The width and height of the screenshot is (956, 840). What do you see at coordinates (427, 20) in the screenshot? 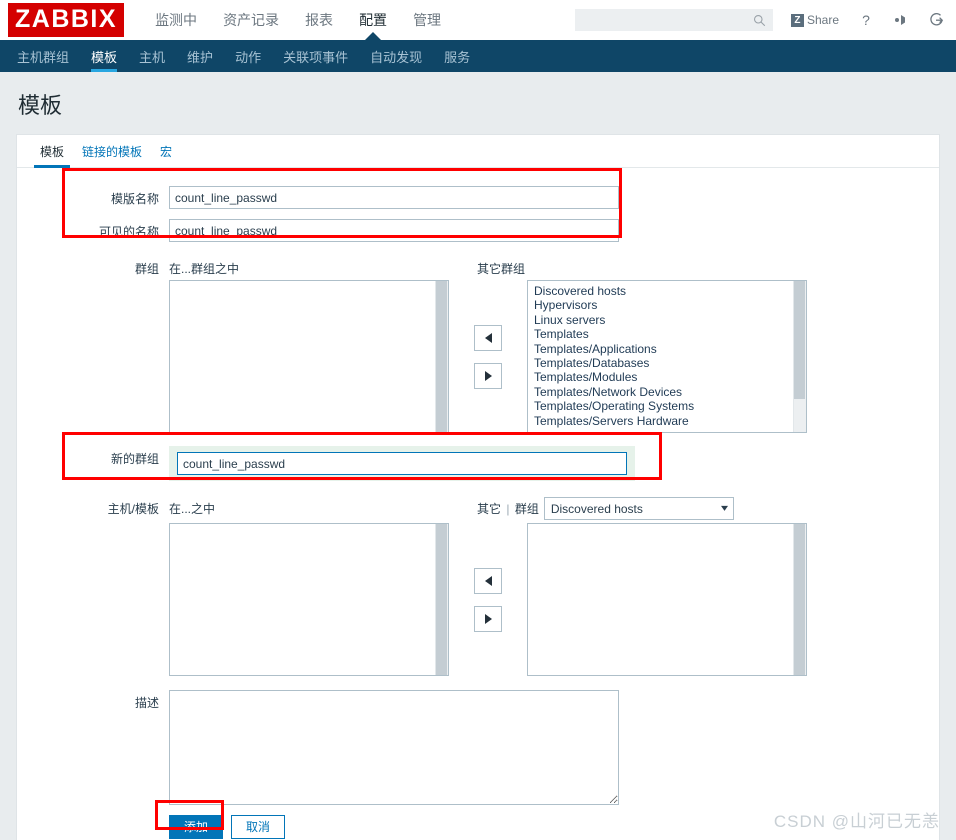
I see `main-nav-item-administration: 管理` at bounding box center [427, 20].